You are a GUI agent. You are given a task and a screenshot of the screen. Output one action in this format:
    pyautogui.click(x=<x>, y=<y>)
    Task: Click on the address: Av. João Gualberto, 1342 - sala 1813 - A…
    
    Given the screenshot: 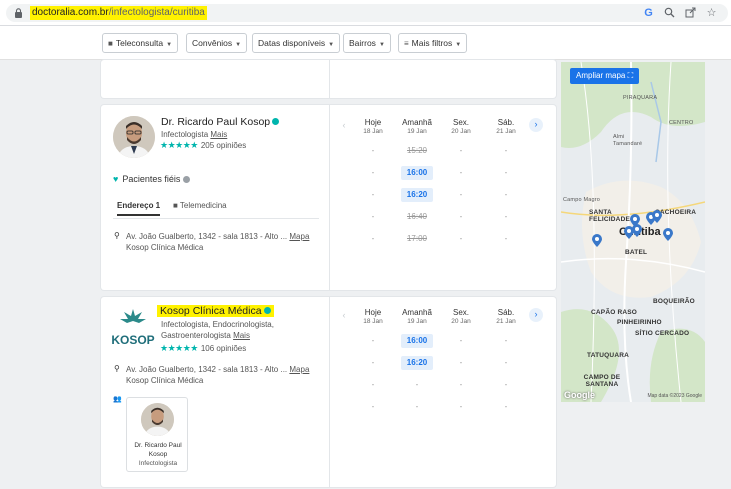 What is the action you would take?
    pyautogui.click(x=218, y=375)
    